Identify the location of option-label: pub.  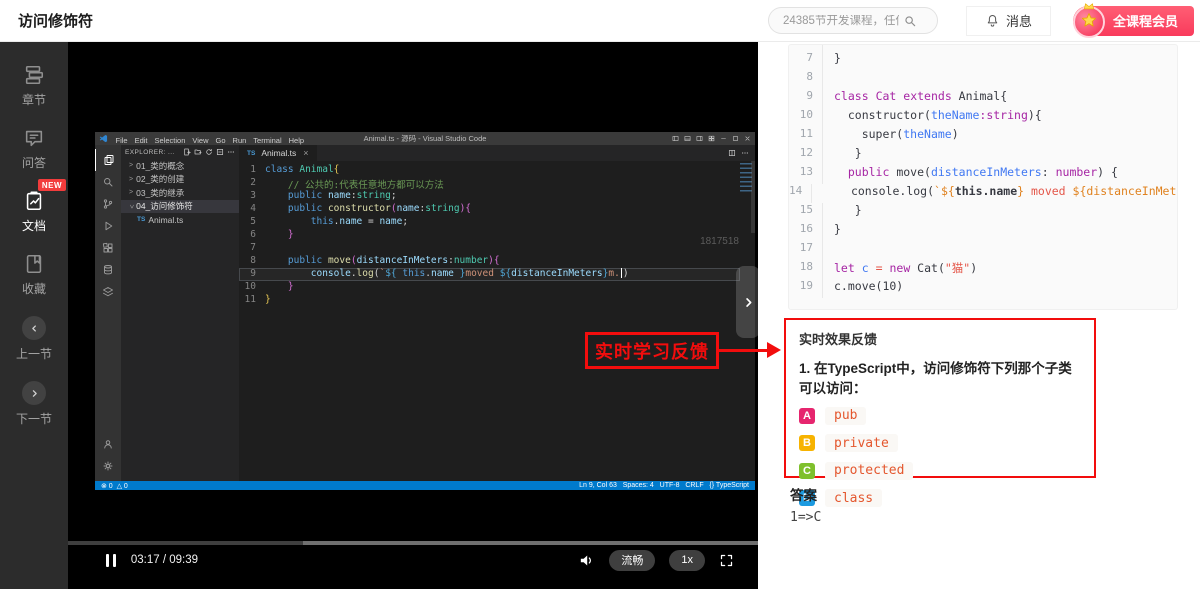
(846, 415).